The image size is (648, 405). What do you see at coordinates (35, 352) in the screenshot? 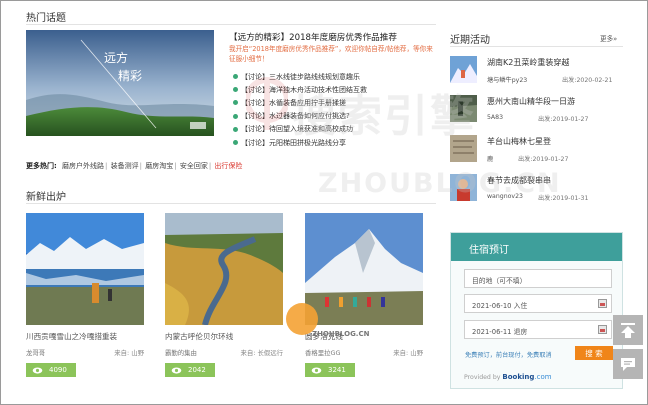
I see `card-author: 龙哥哥` at bounding box center [35, 352].